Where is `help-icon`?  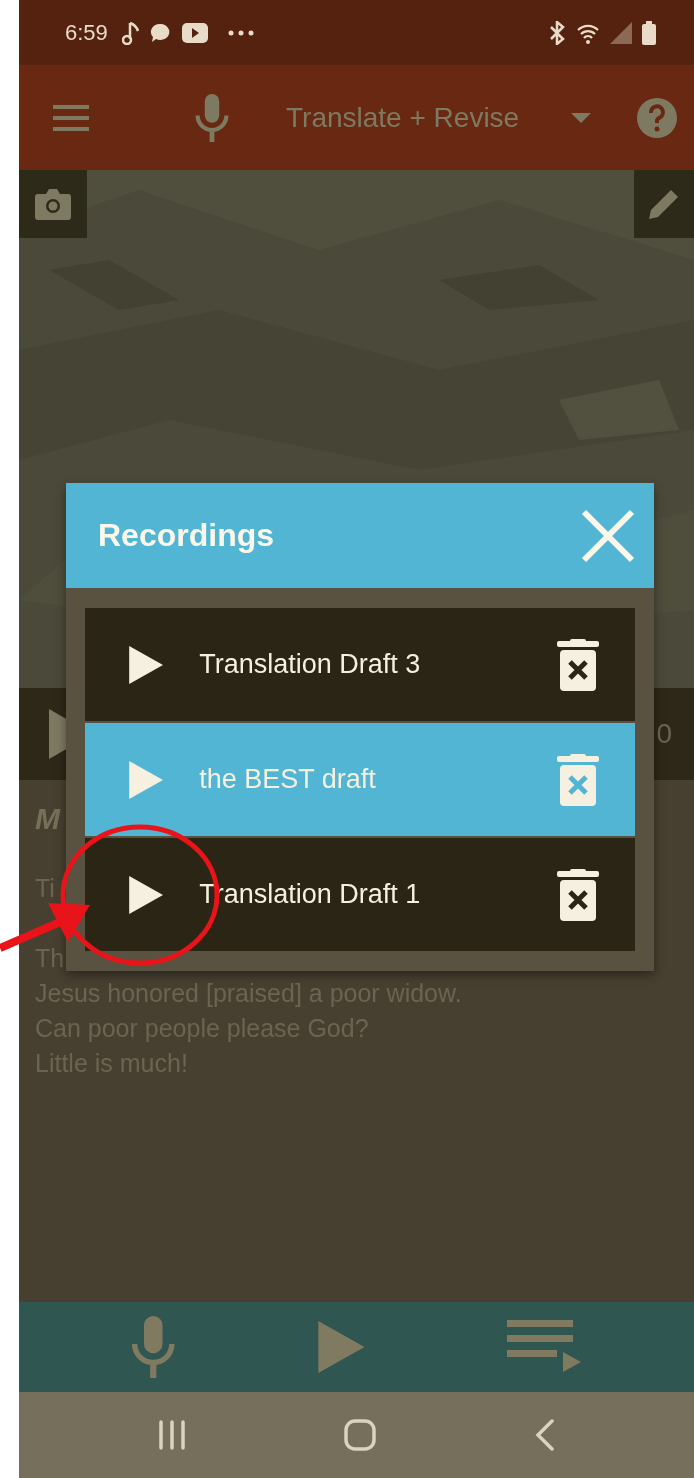
help-icon is located at coordinates (657, 117).